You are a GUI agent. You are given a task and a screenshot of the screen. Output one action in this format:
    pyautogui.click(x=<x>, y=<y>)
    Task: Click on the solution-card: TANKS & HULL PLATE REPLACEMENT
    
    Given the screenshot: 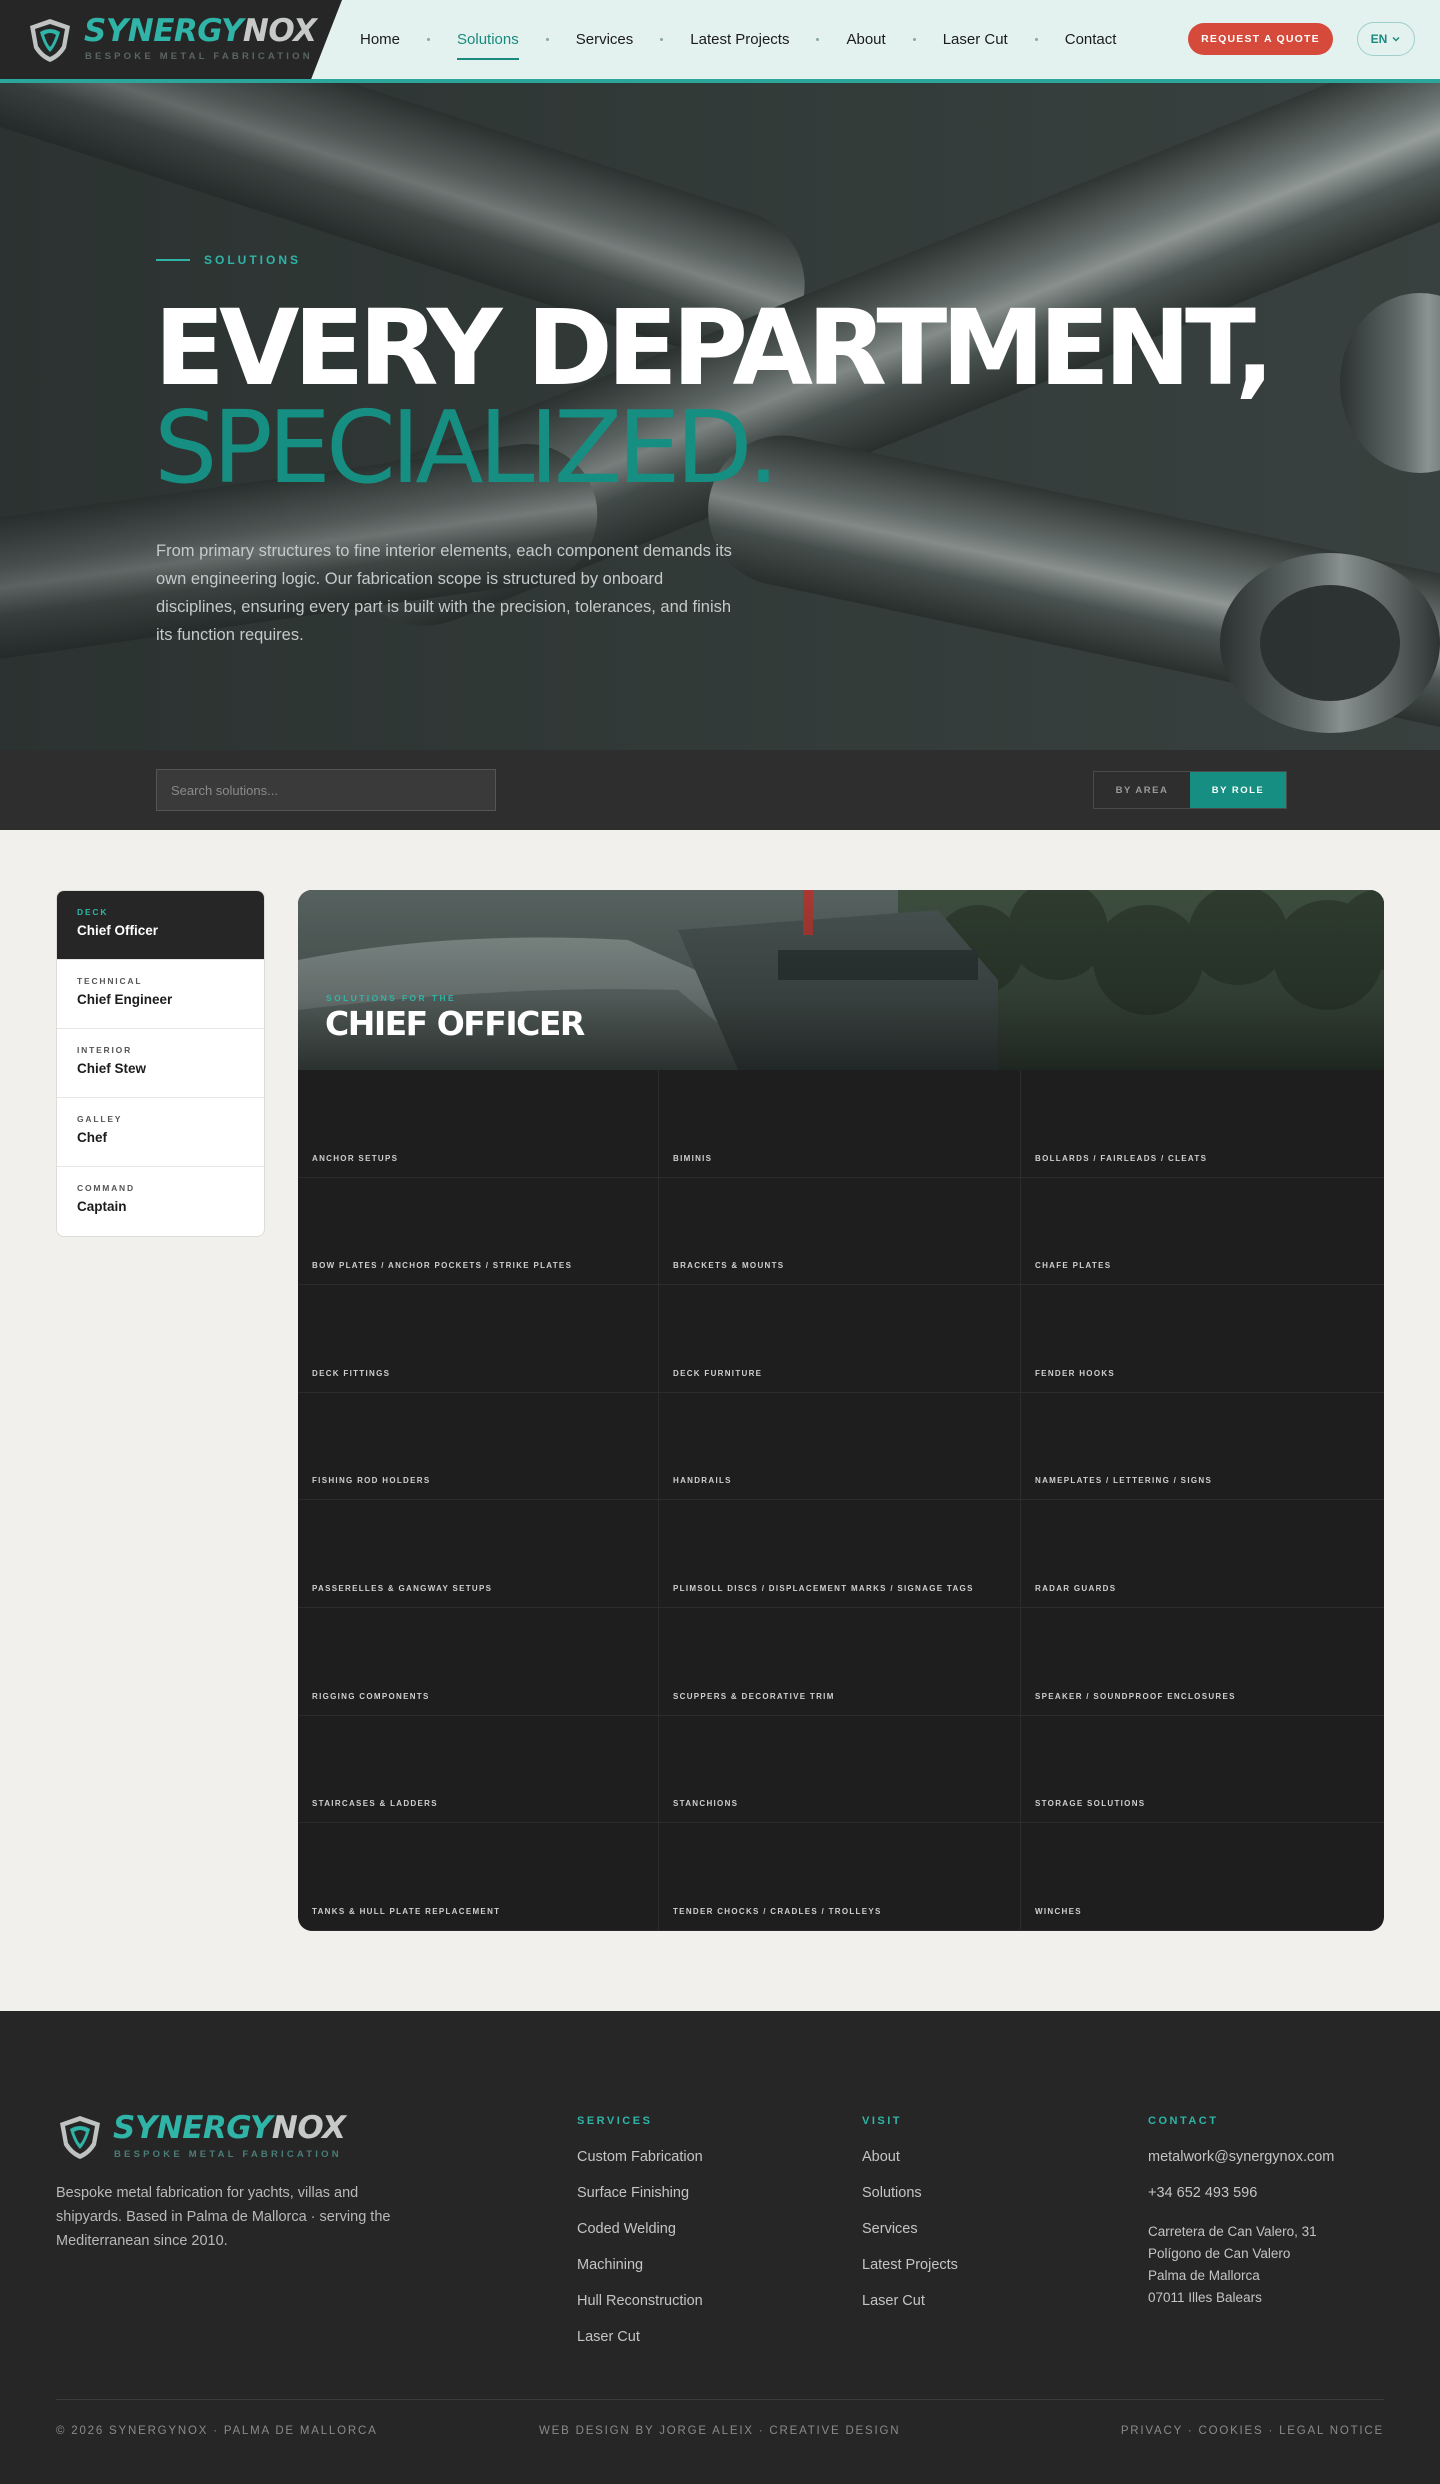 What is the action you would take?
    pyautogui.click(x=478, y=1877)
    